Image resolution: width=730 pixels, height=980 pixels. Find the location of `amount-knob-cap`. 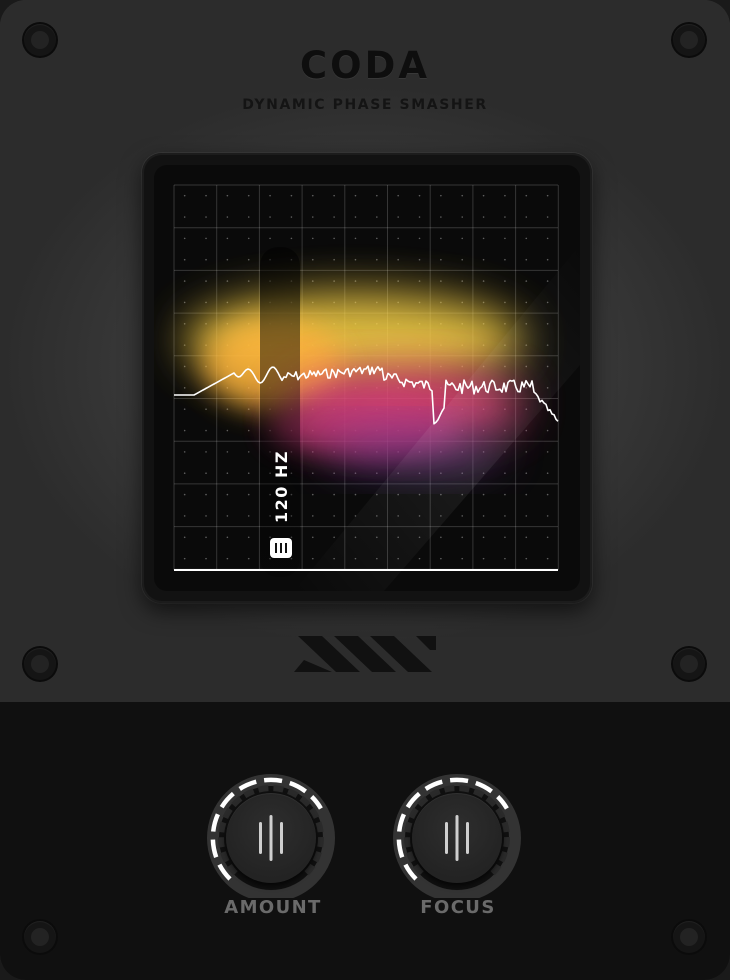

amount-knob-cap is located at coordinates (271, 838).